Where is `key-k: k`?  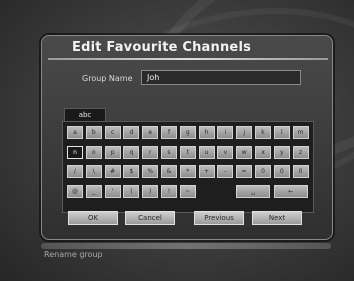 key-k: k is located at coordinates (263, 132).